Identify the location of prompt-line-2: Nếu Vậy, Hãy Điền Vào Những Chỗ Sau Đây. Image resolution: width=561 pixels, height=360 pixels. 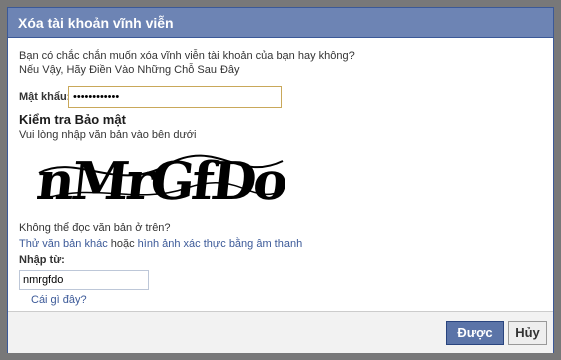
(129, 70).